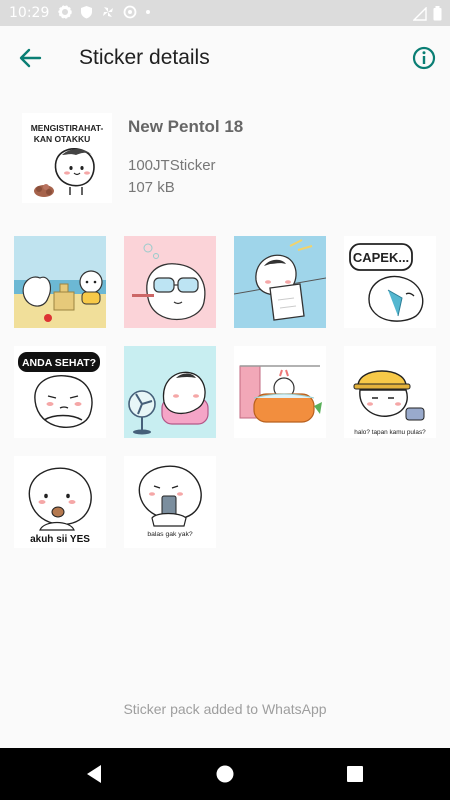 The image size is (450, 800). I want to click on data-saver-icon, so click(130, 12).